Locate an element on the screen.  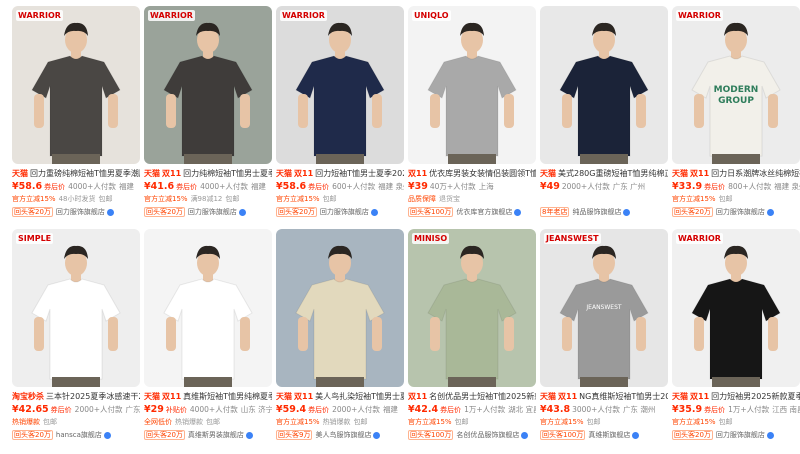
product-image: MODERN GROUP WARRIOR is located at coordinates (736, 85).